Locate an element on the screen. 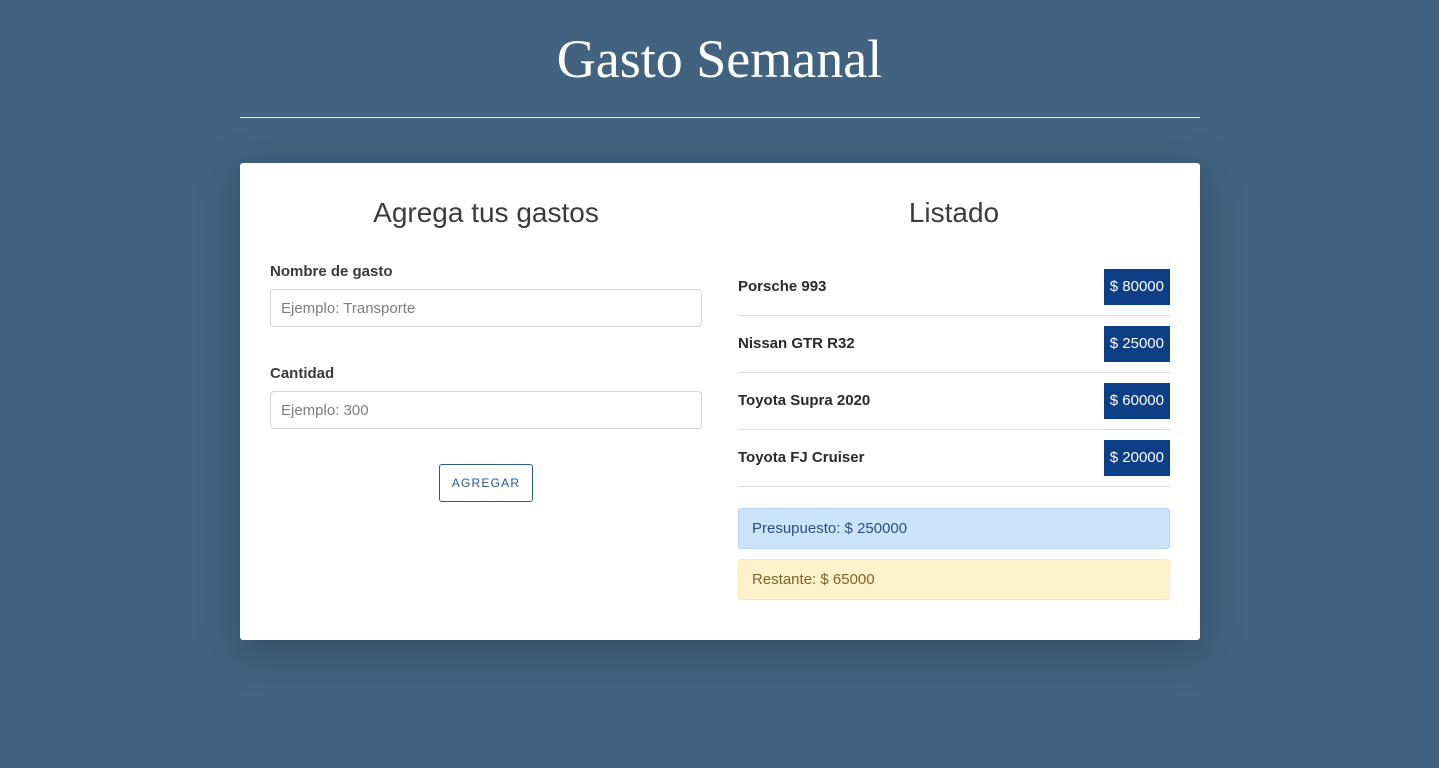 This screenshot has height=768, width=1439. expense-item-name: Toyota FJ Cruiser is located at coordinates (801, 457).